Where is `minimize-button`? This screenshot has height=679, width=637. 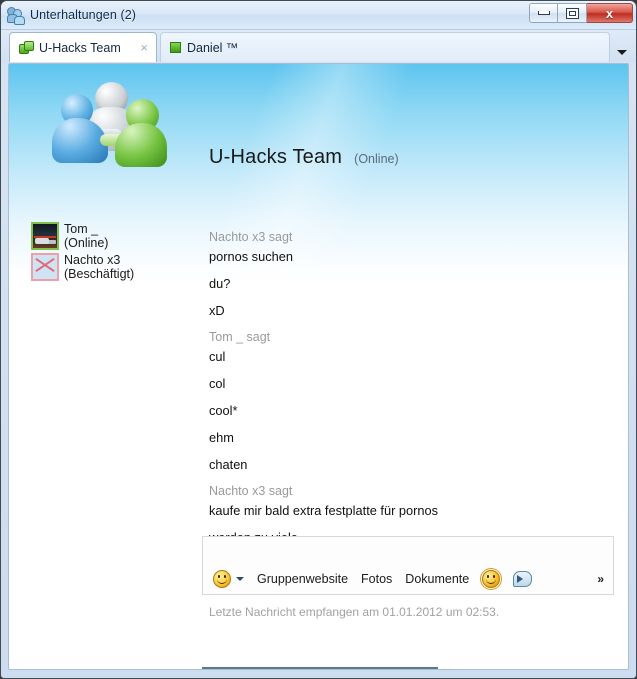 minimize-button is located at coordinates (543, 13).